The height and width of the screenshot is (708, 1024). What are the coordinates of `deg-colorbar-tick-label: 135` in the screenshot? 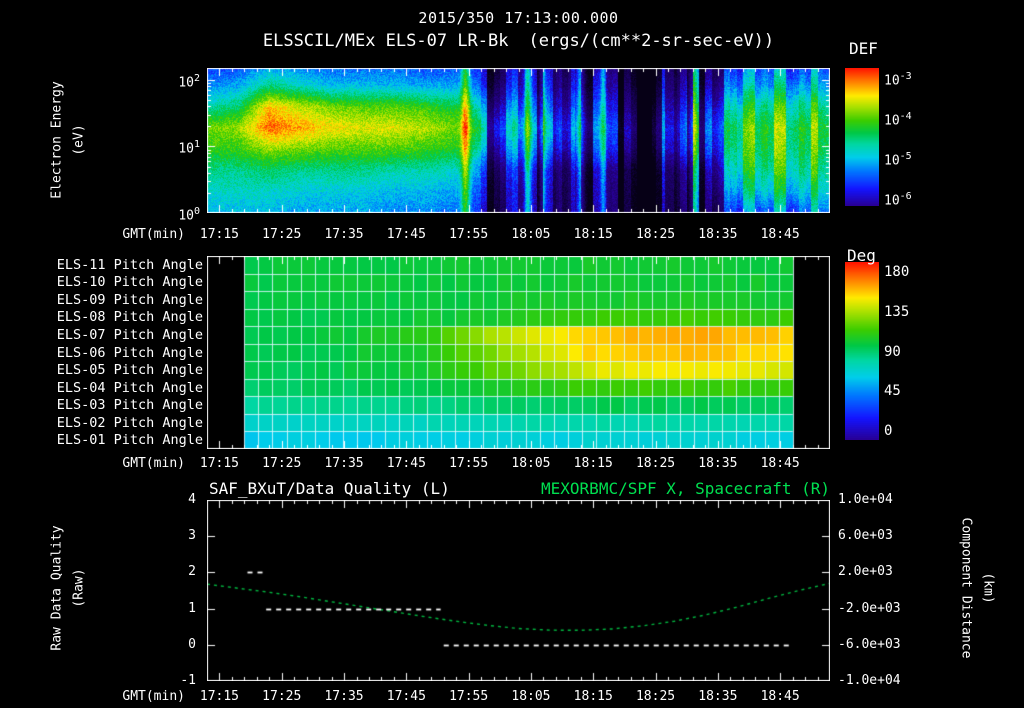 It's located at (897, 311).